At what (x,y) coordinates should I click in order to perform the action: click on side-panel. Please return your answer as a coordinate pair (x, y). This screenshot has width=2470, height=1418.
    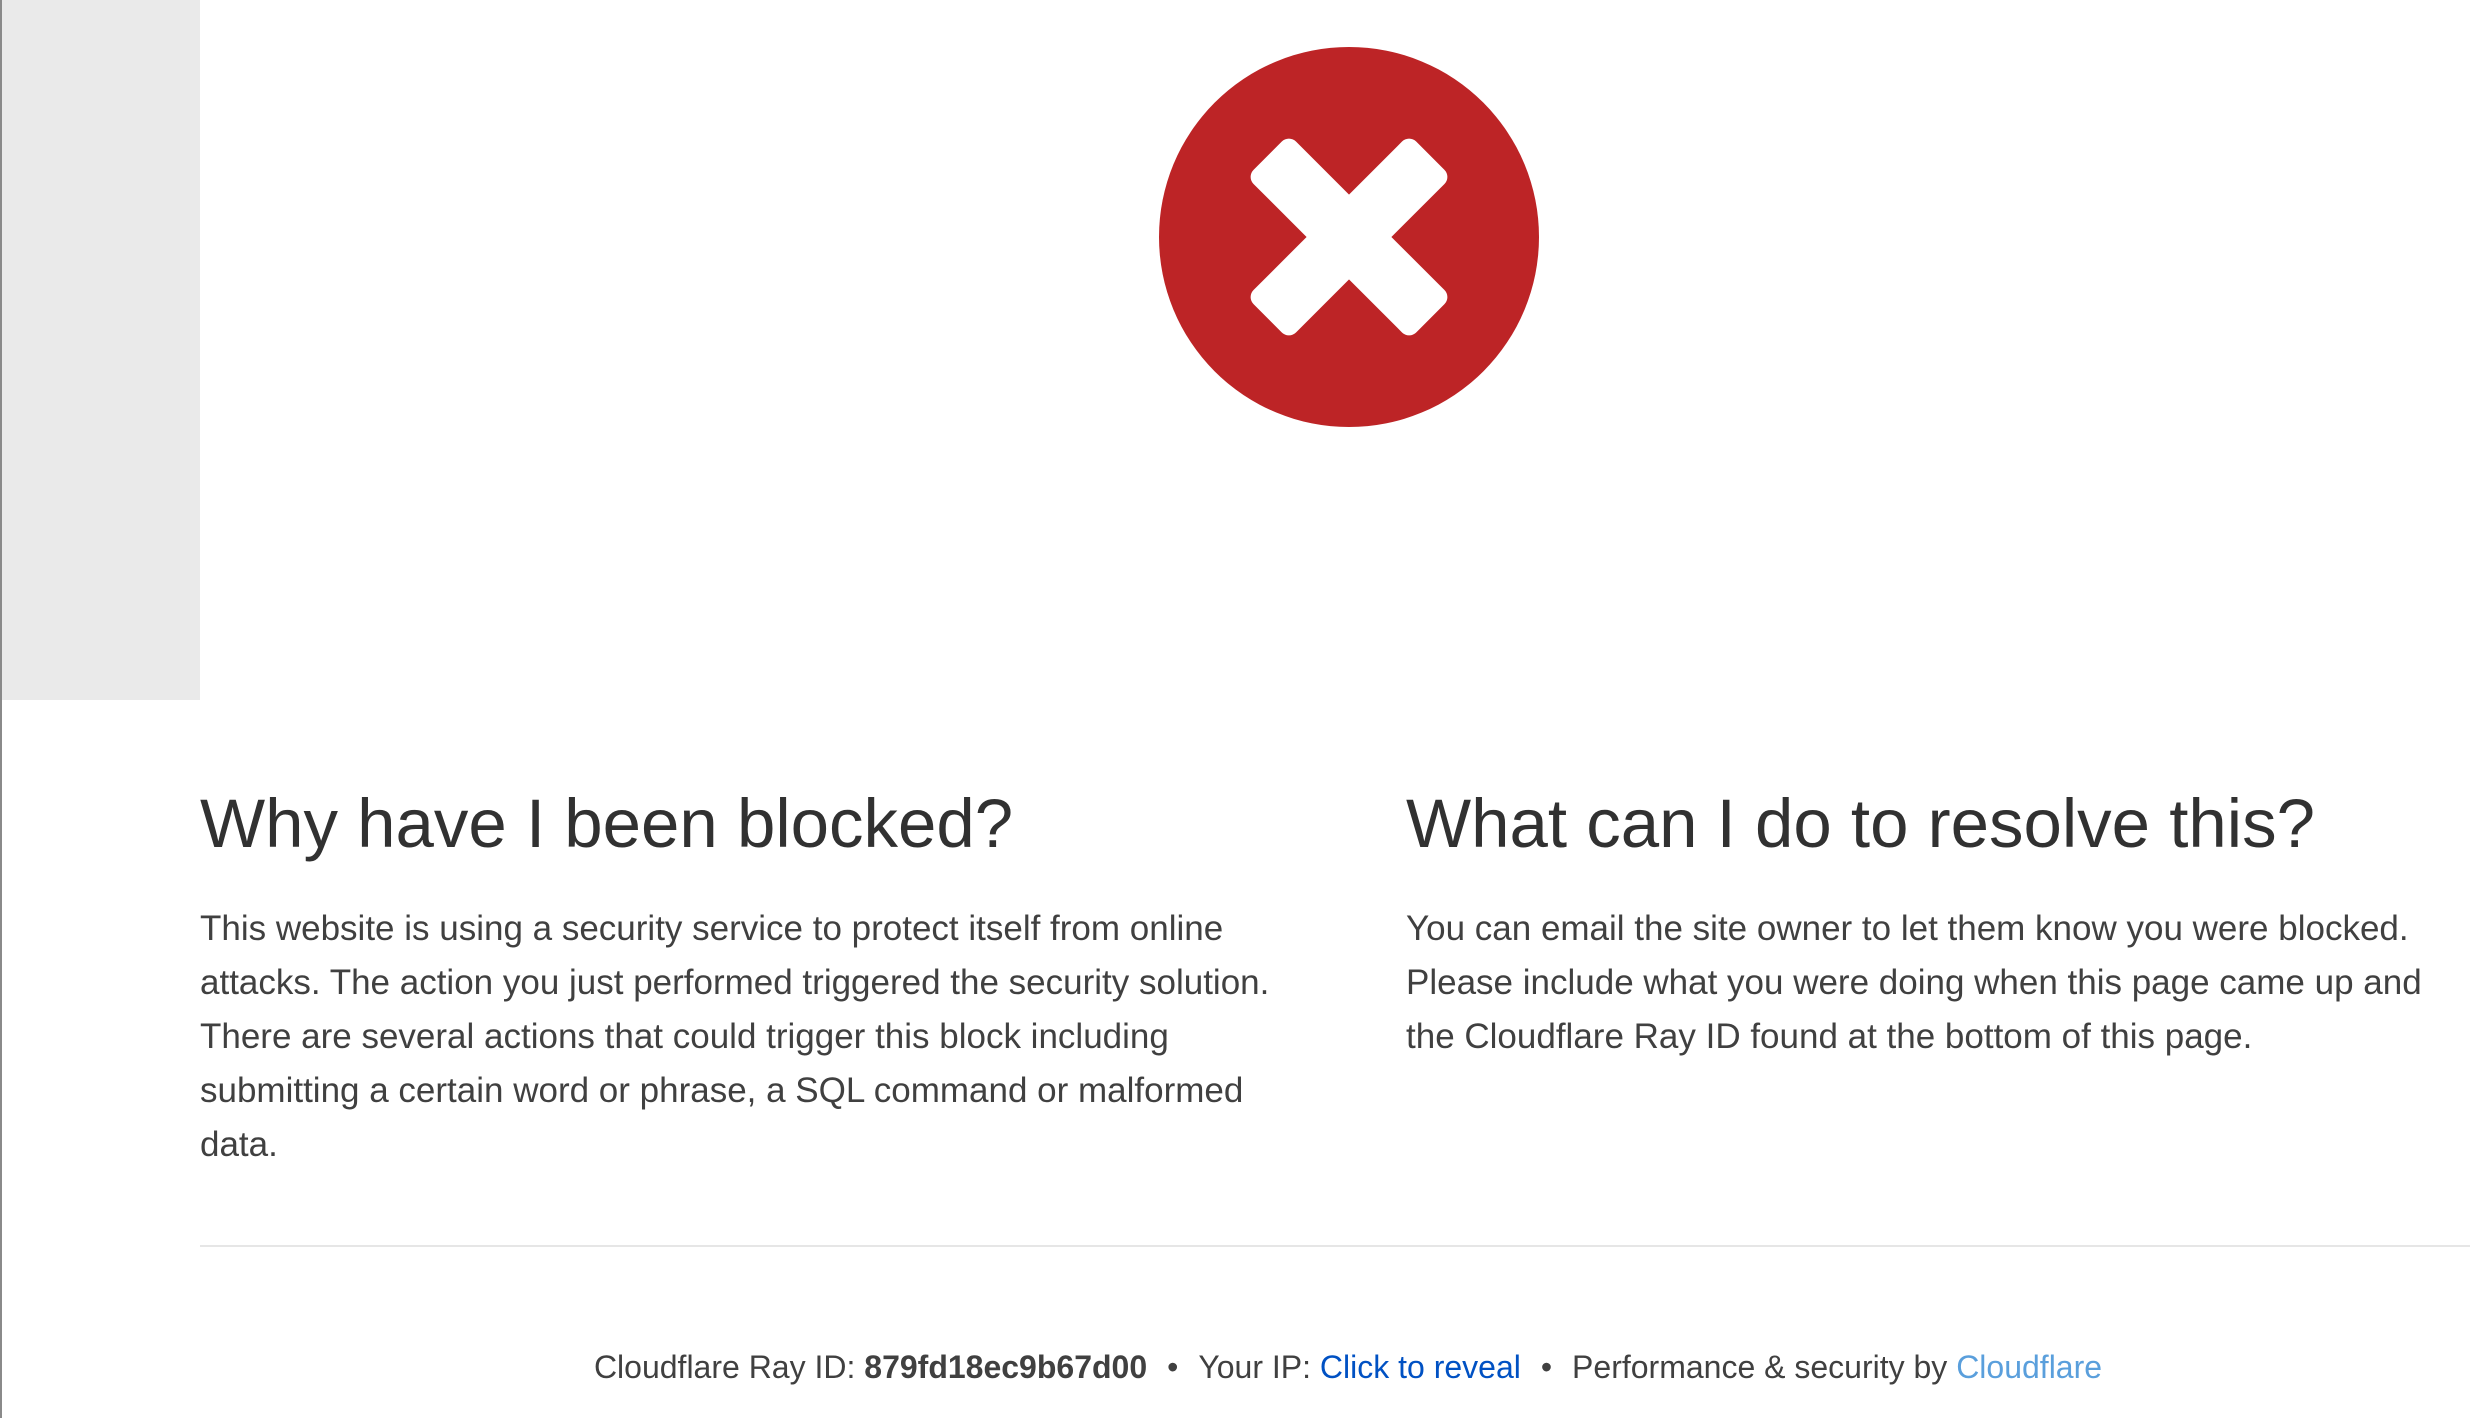
    Looking at the image, I should click on (101, 350).